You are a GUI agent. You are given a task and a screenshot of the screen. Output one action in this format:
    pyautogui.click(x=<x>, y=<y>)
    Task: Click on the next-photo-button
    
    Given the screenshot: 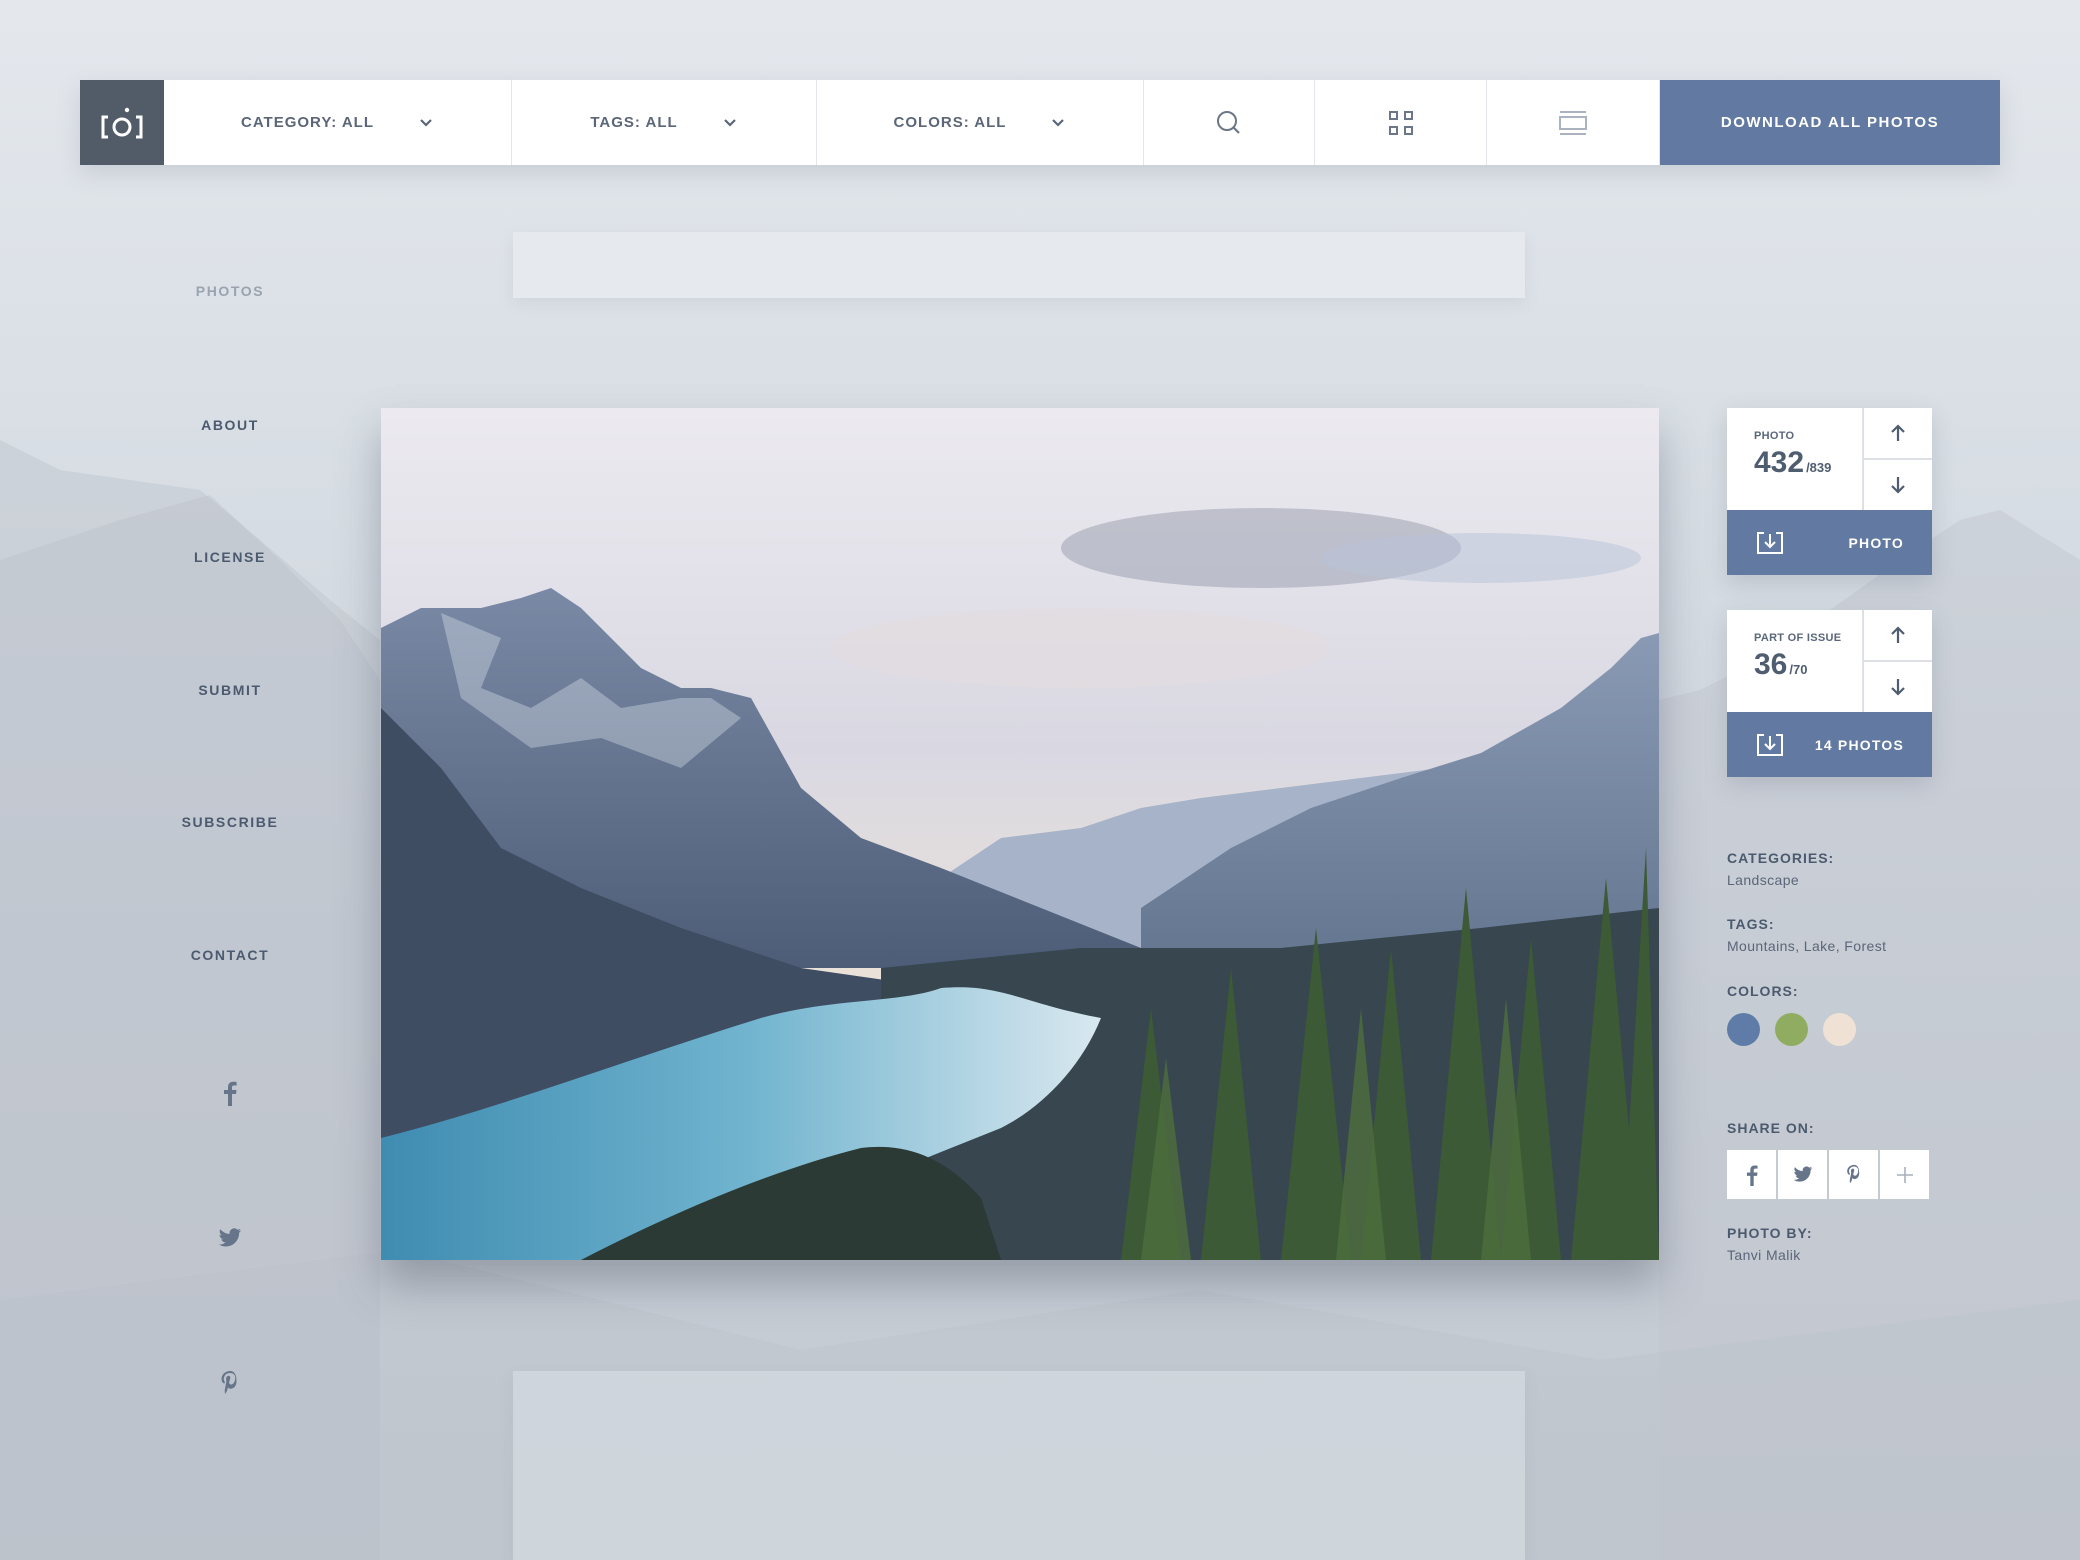 What is the action you would take?
    pyautogui.click(x=1898, y=484)
    